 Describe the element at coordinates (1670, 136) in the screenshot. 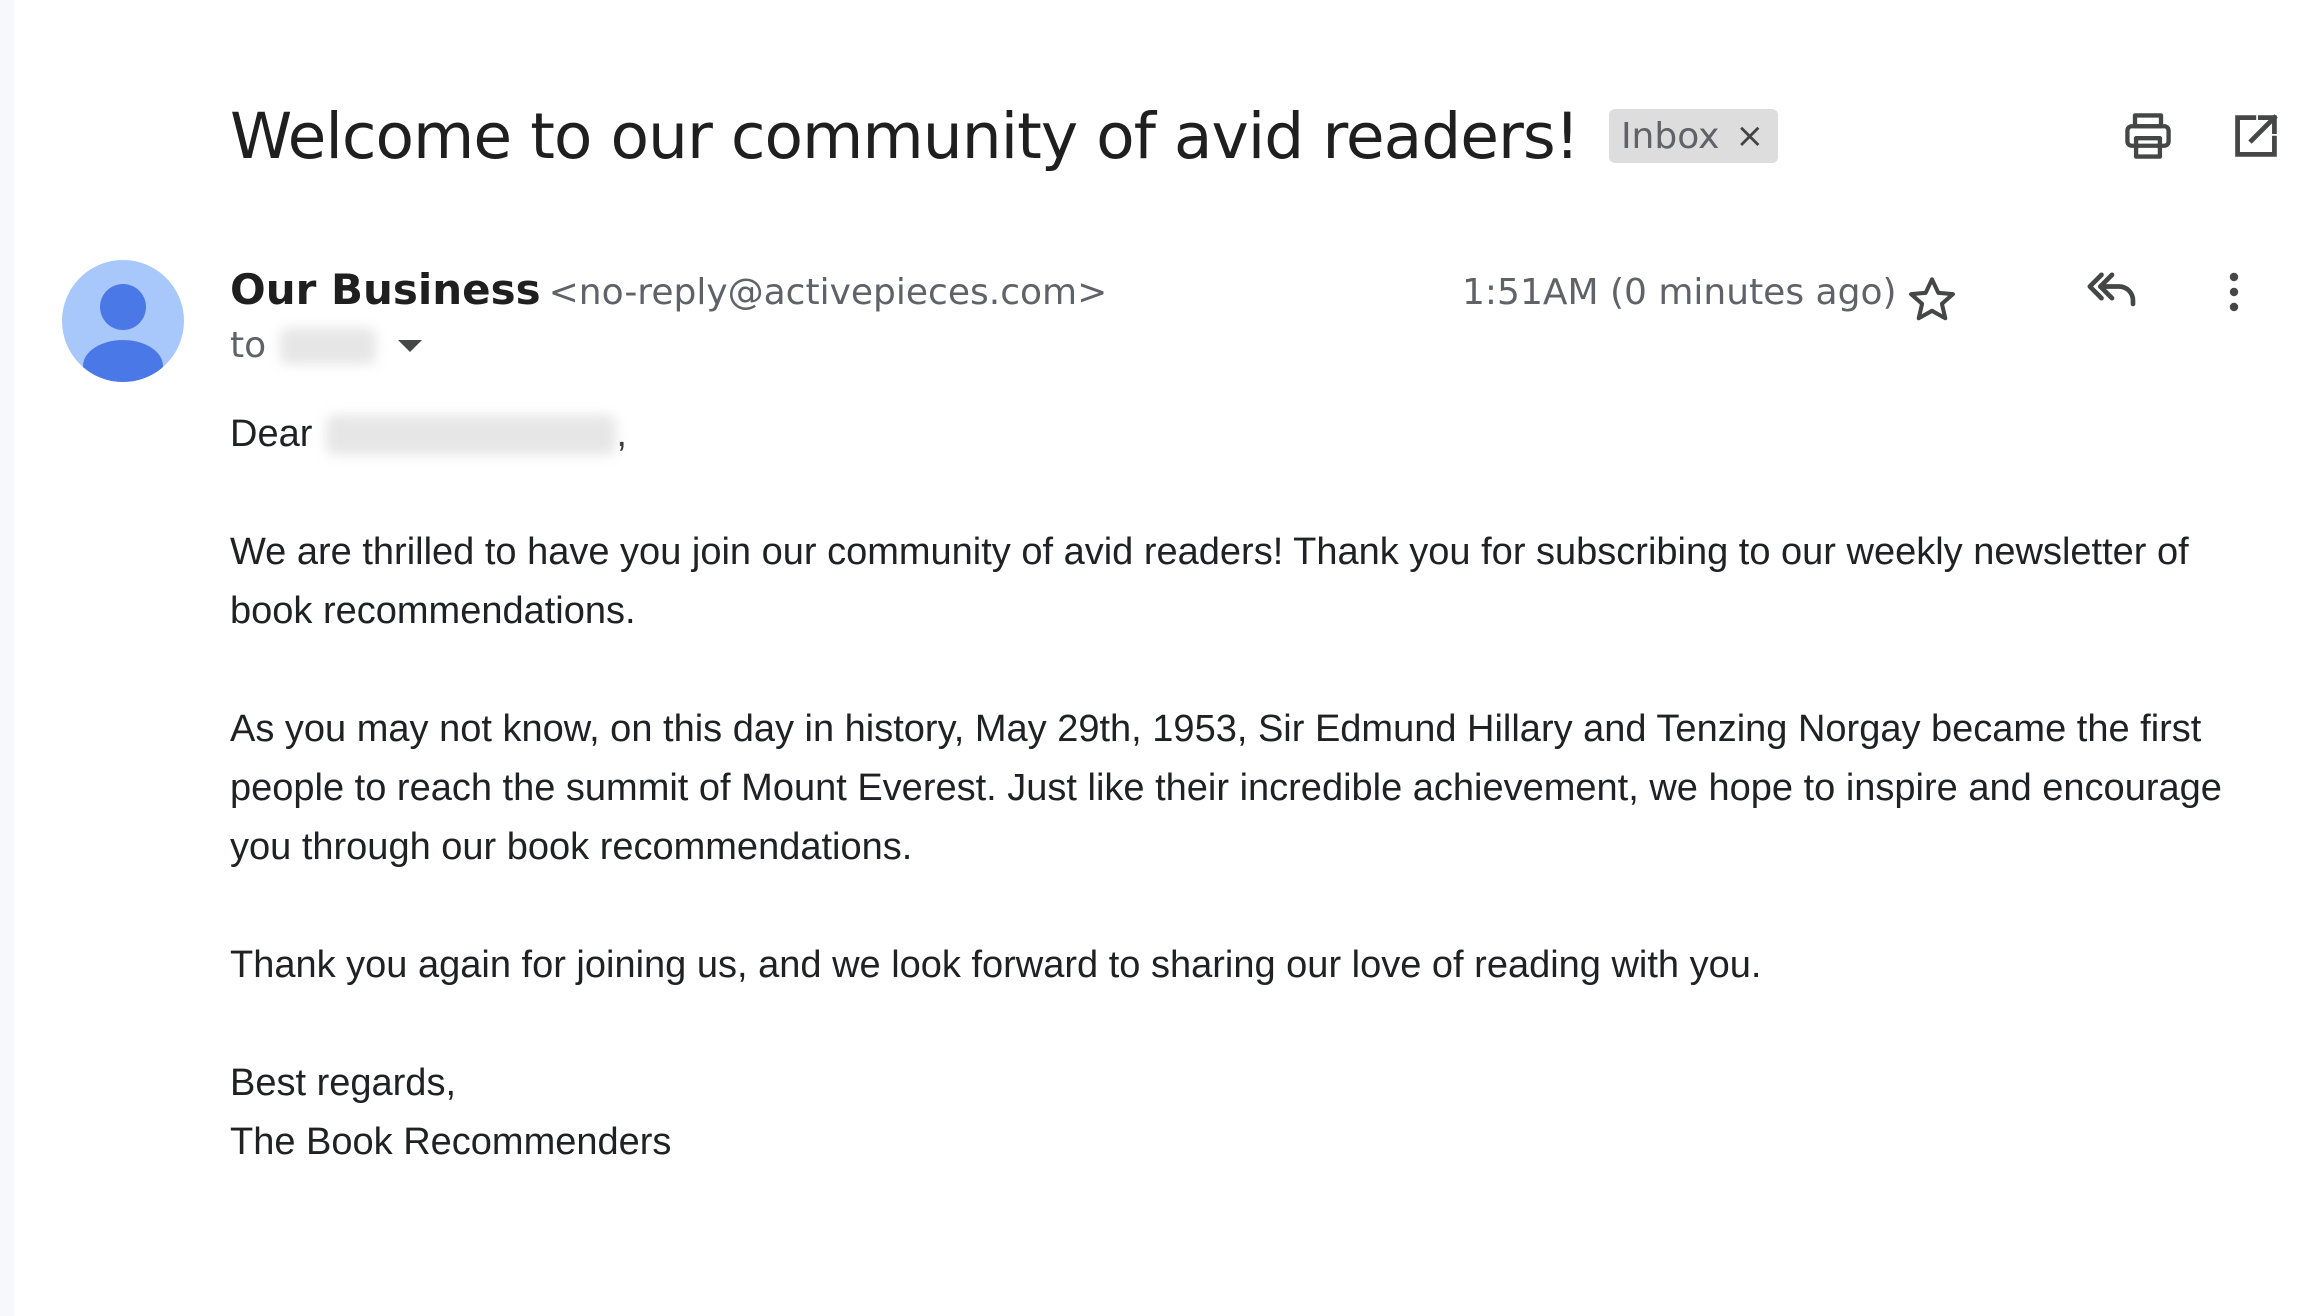

I see `label-text: Inbox` at that location.